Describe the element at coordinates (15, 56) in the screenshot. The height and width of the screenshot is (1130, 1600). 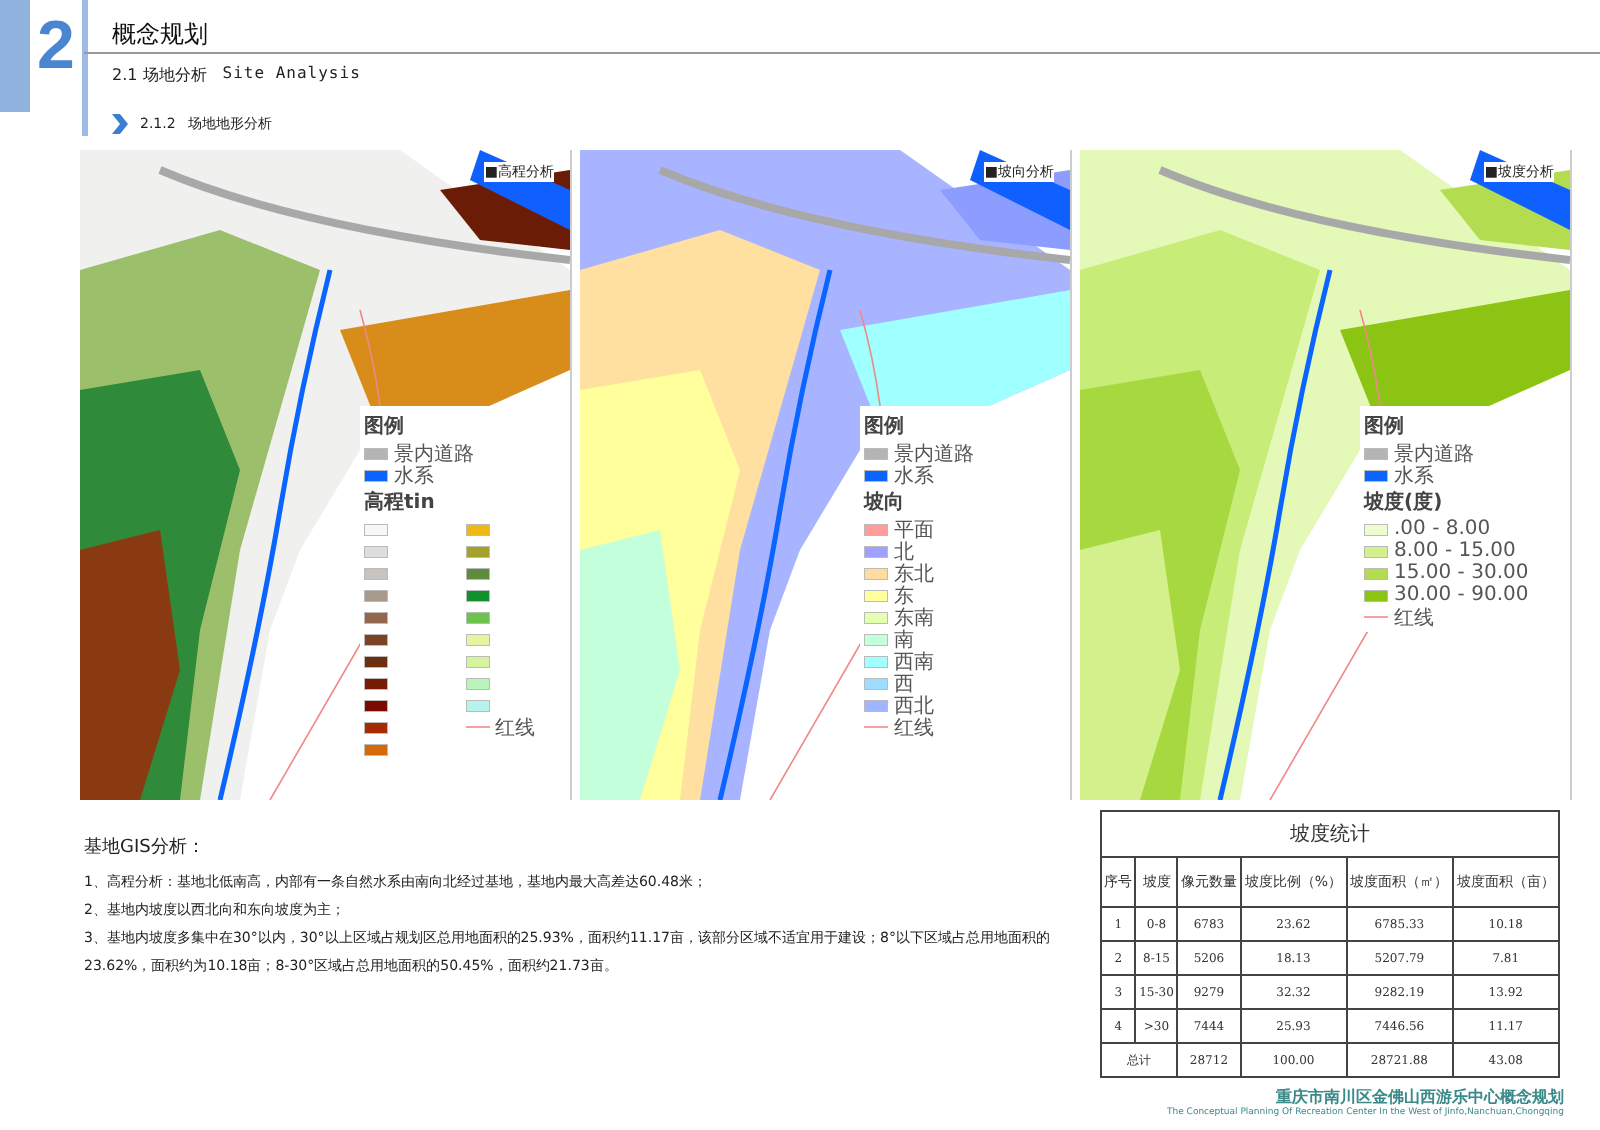
I see `chapter-band` at that location.